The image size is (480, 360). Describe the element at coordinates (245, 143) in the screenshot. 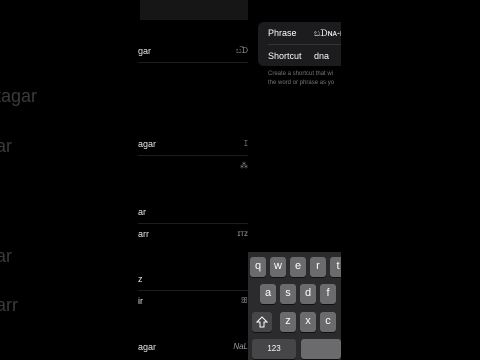

I see `list-item-value: ꕯ` at that location.